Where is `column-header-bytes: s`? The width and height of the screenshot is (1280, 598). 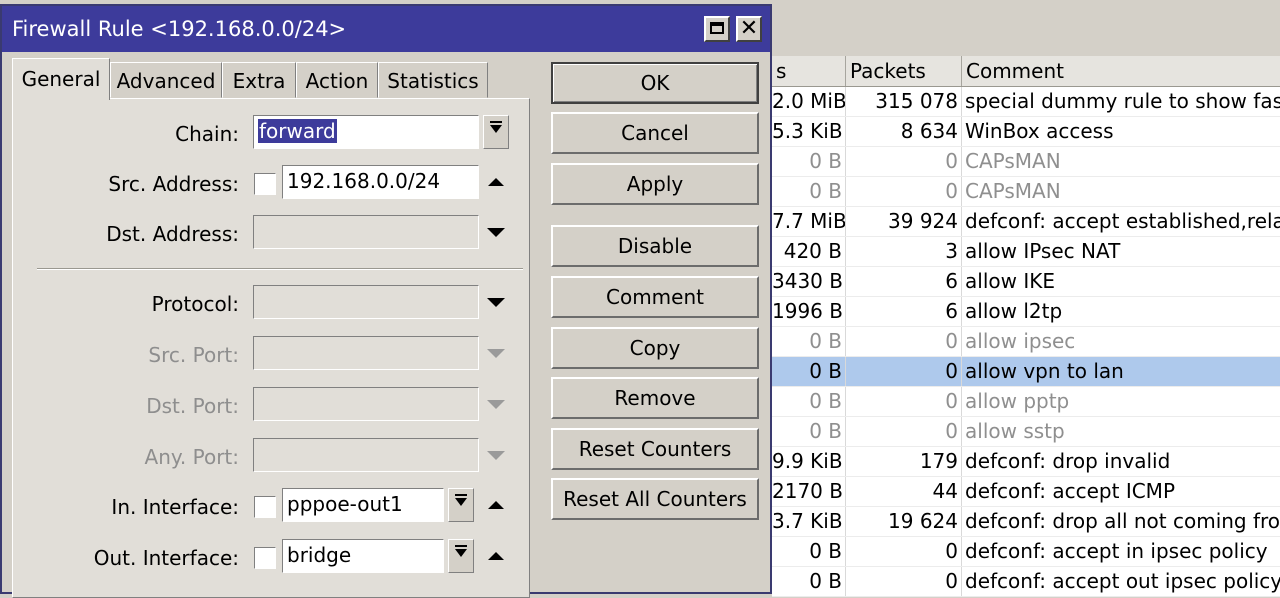 column-header-bytes: s is located at coordinates (809, 71).